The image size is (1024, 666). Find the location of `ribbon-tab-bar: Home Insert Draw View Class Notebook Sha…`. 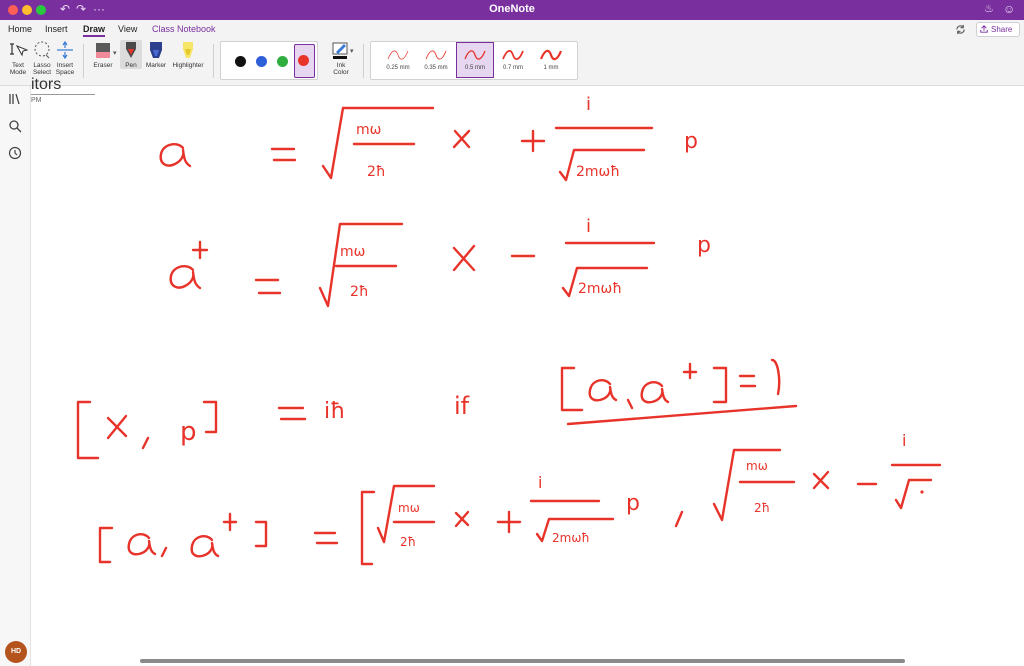

ribbon-tab-bar: Home Insert Draw View Class Notebook Sha… is located at coordinates (512, 29).